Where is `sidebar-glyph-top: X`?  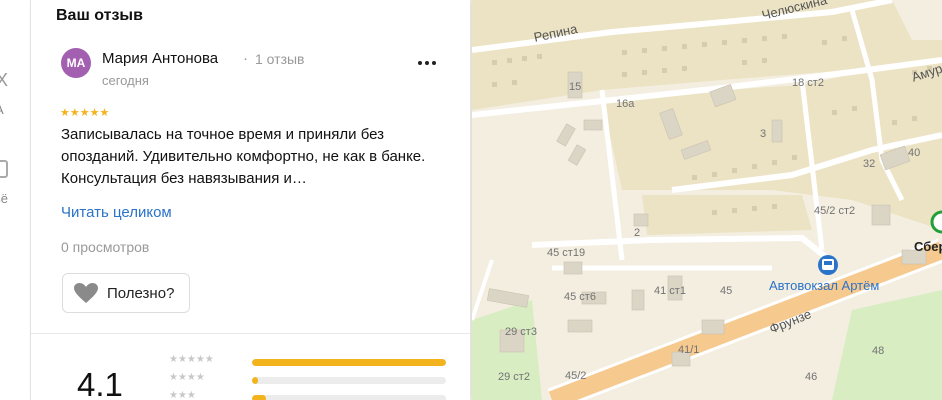 sidebar-glyph-top: X is located at coordinates (4, 80).